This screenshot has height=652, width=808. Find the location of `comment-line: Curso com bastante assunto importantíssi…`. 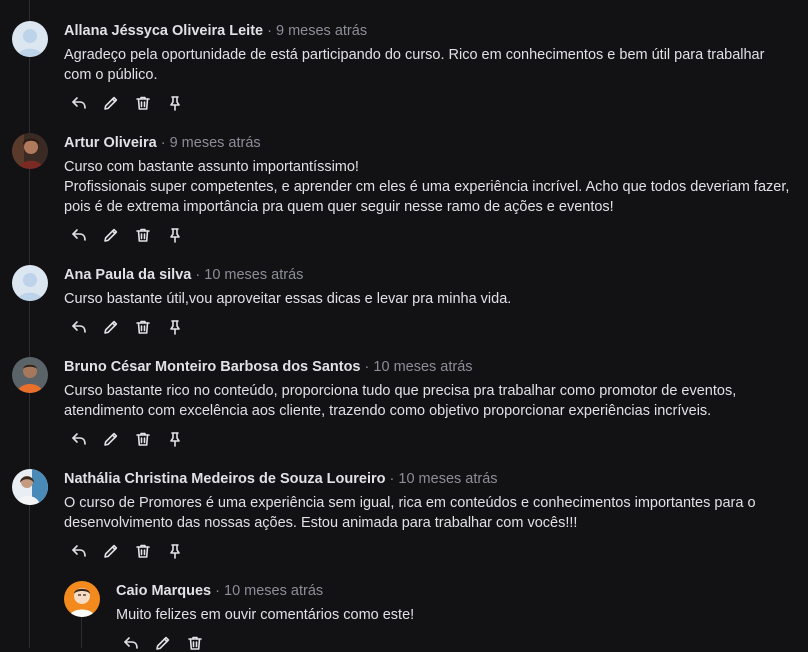

comment-line: Curso com bastante assunto importantíssi… is located at coordinates (211, 167).